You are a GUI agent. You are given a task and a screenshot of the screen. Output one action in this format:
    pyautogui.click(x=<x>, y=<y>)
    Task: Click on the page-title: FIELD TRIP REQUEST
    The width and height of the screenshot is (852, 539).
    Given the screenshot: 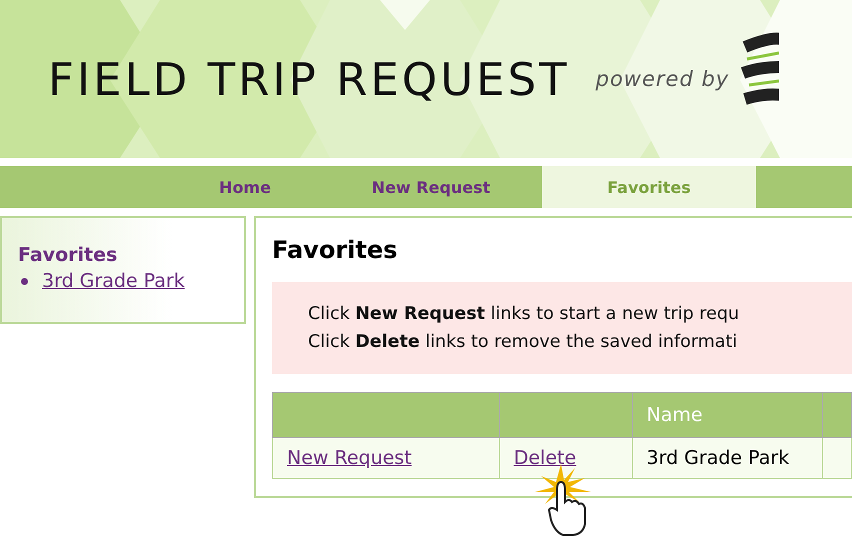 What is the action you would take?
    pyautogui.click(x=309, y=79)
    